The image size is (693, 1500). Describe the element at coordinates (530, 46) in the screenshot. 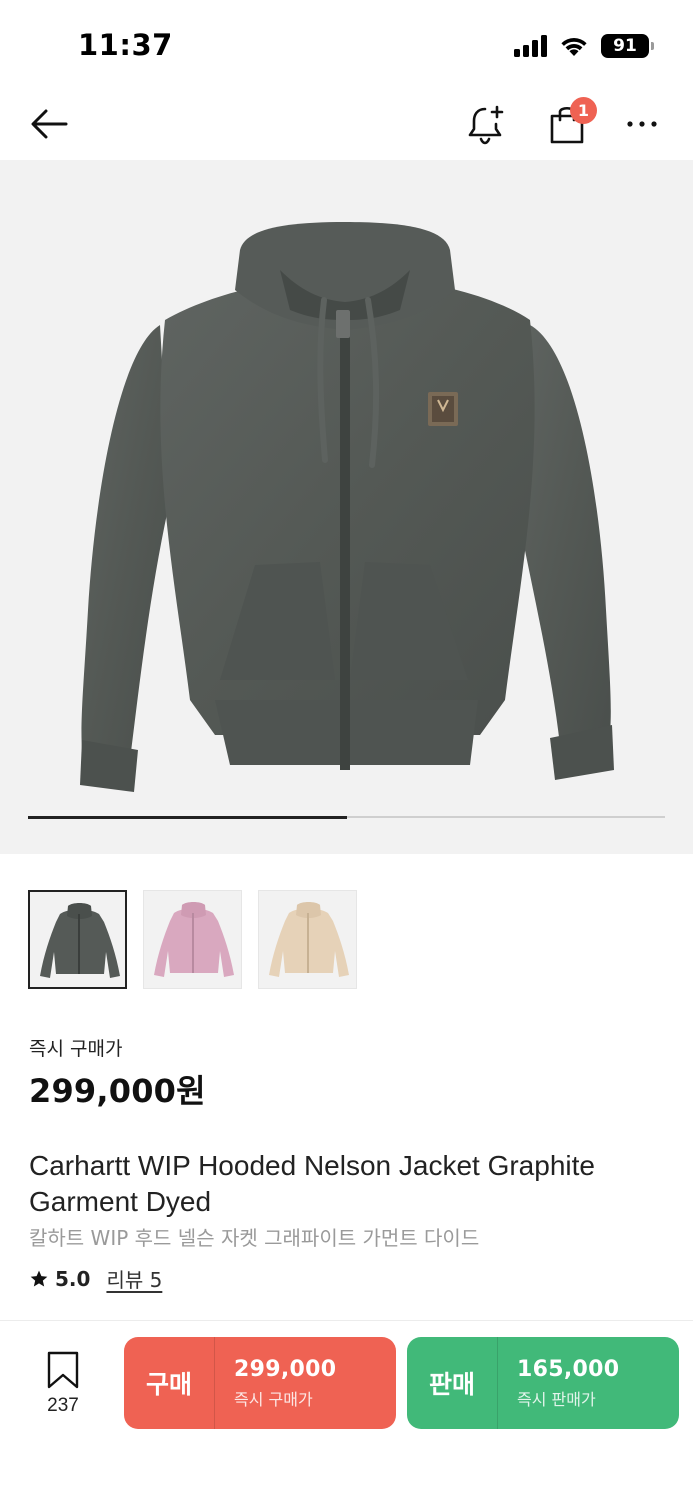

I see `signal-icon` at that location.